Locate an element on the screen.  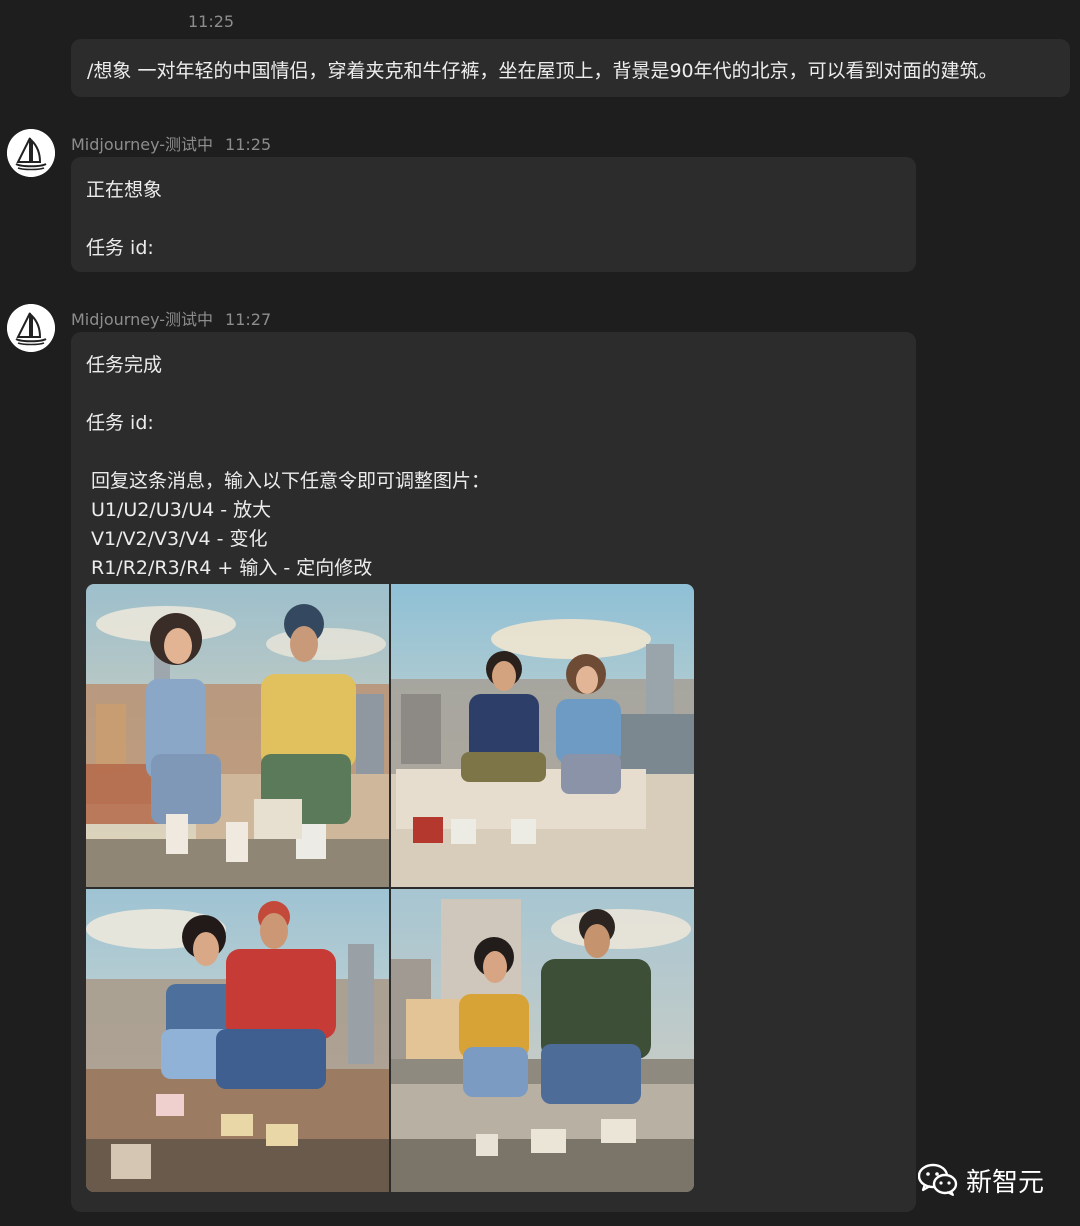
status-text: 正在想象 is located at coordinates (124, 190).